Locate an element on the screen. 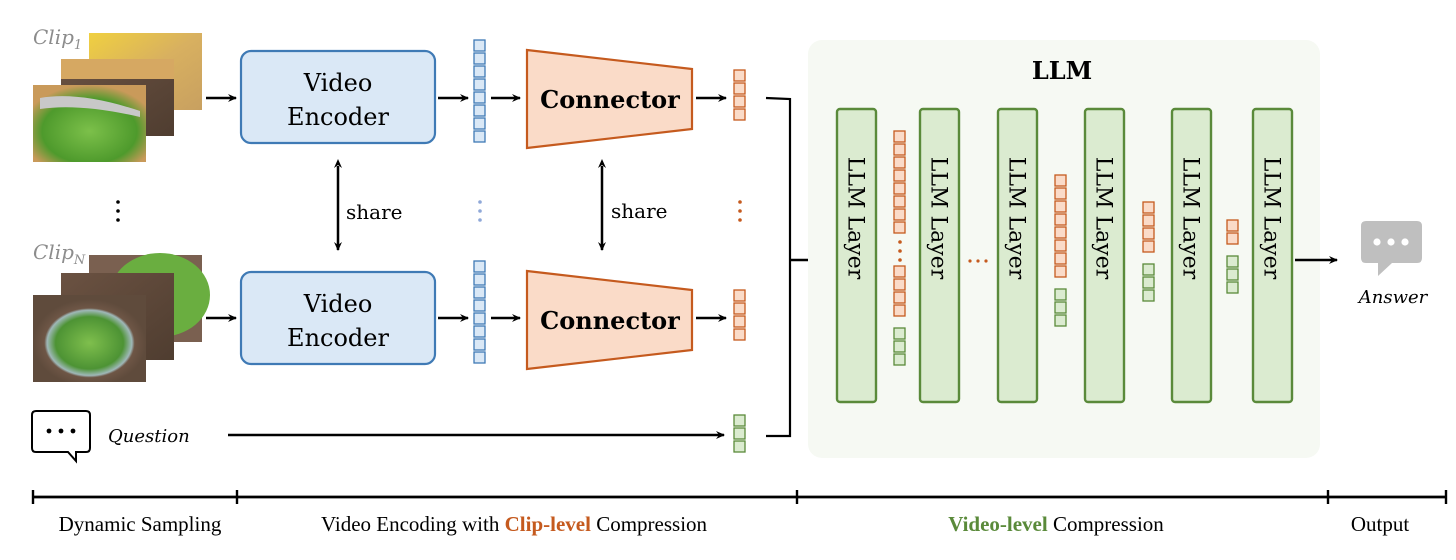  clip-label-text: Clip is located at coordinates (53, 252).